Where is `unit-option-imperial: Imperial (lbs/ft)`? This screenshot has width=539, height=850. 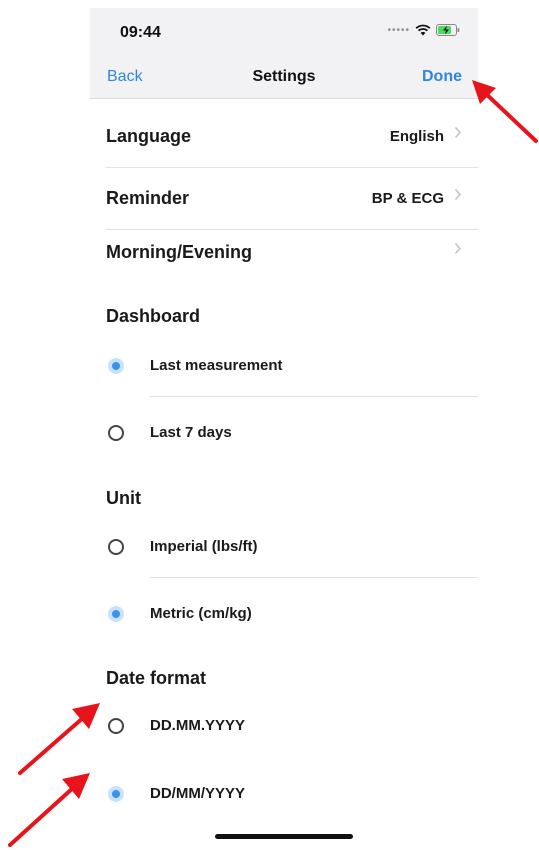 unit-option-imperial: Imperial (lbs/ft) is located at coordinates (284, 549).